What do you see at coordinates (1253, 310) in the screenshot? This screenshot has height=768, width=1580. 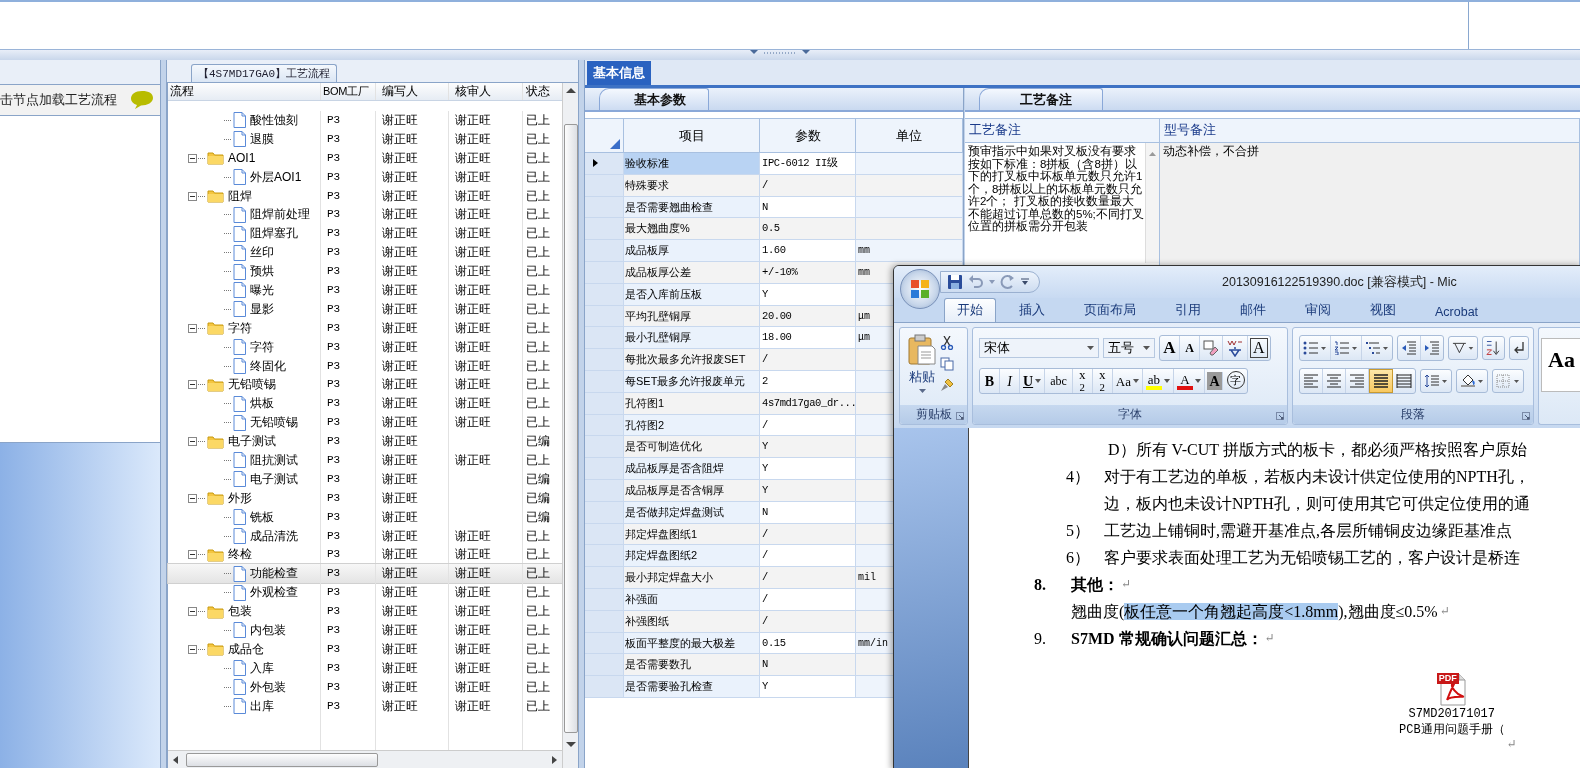 I see `ribbon-tab: 邮件` at bounding box center [1253, 310].